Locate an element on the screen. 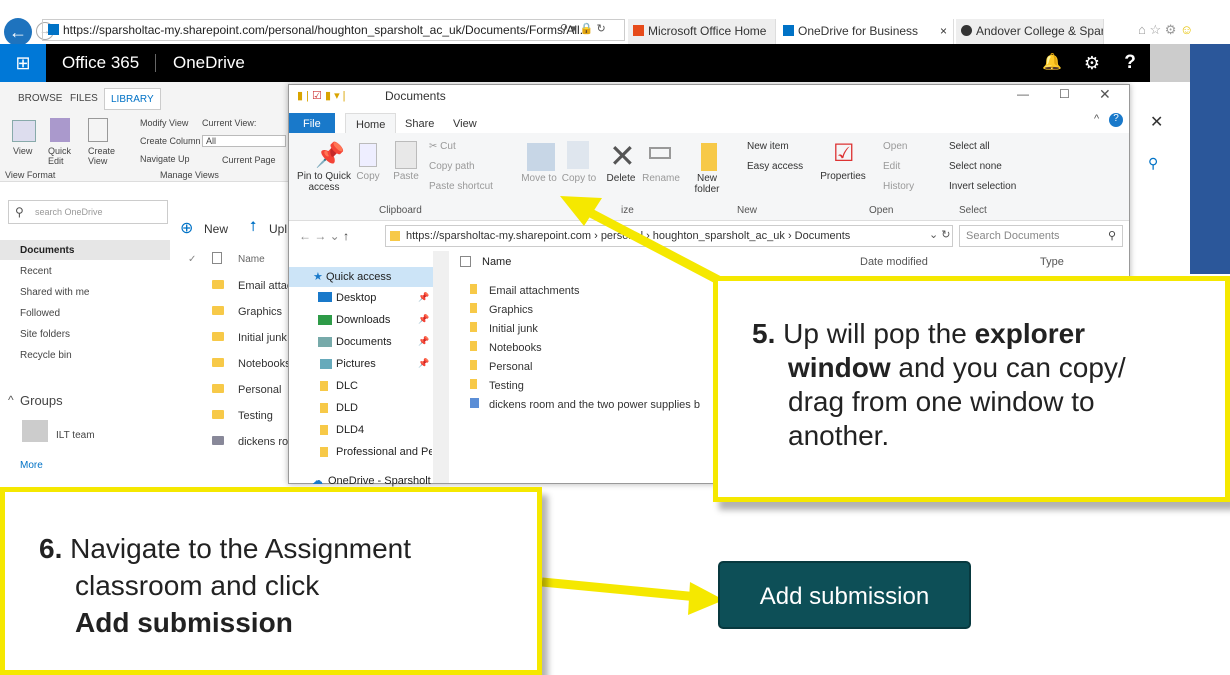 The width and height of the screenshot is (1230, 675). step-number: 6. is located at coordinates (51, 548).